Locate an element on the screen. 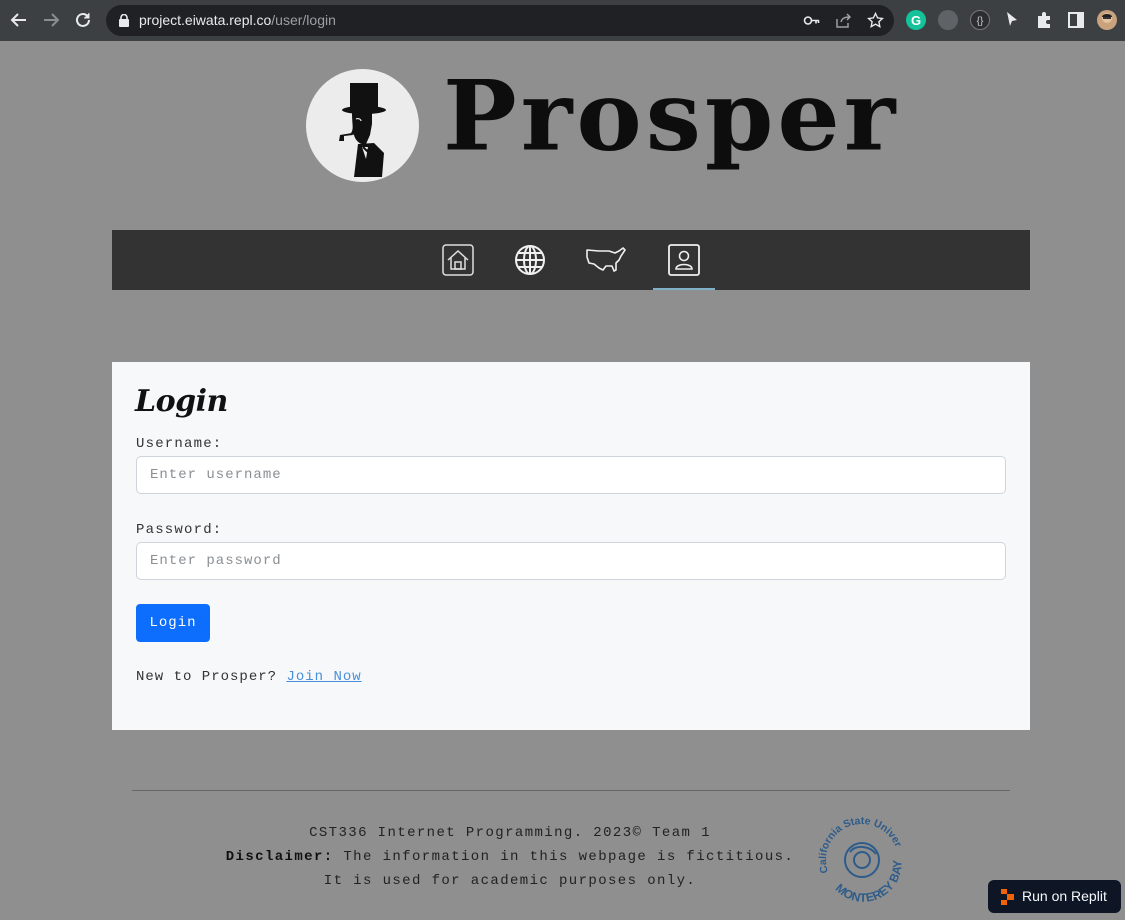 The image size is (1125, 920). main-nav is located at coordinates (571, 260).